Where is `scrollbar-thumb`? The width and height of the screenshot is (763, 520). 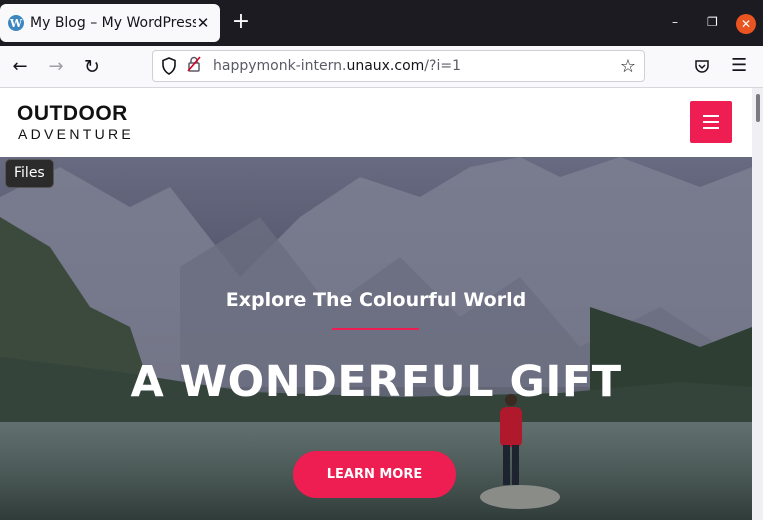
scrollbar-thumb is located at coordinates (758, 108).